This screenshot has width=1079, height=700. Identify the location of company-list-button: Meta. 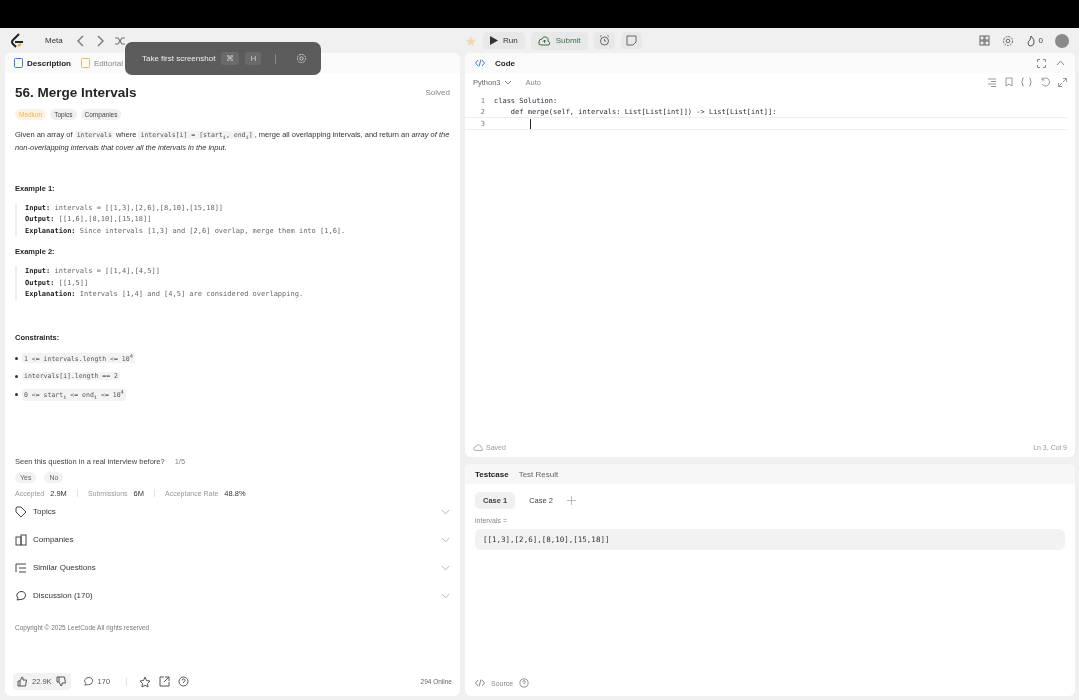
(50, 40).